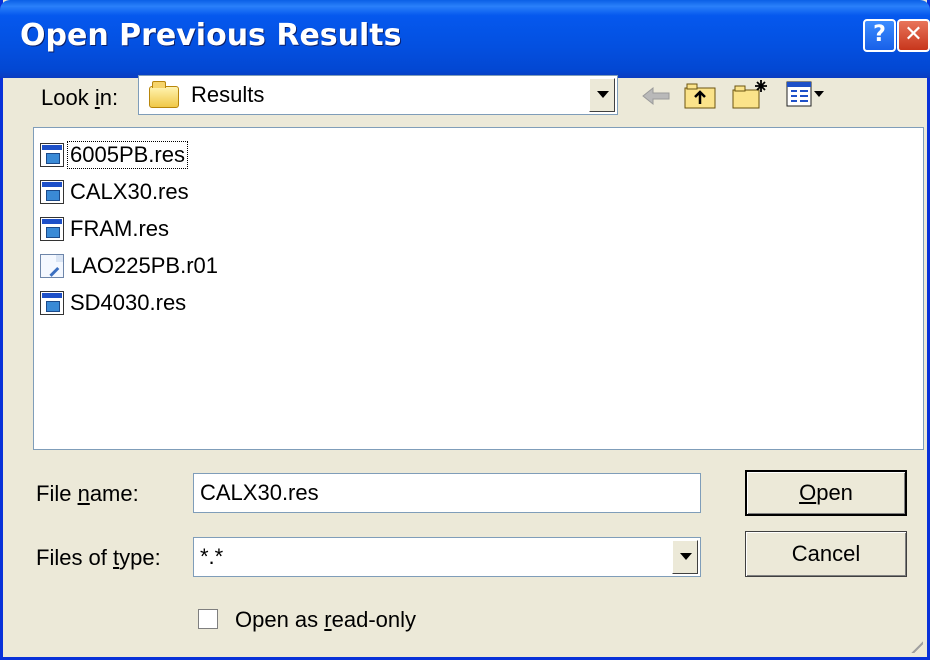 This screenshot has width=930, height=660. What do you see at coordinates (208, 619) in the screenshot?
I see `read-only-checkbox` at bounding box center [208, 619].